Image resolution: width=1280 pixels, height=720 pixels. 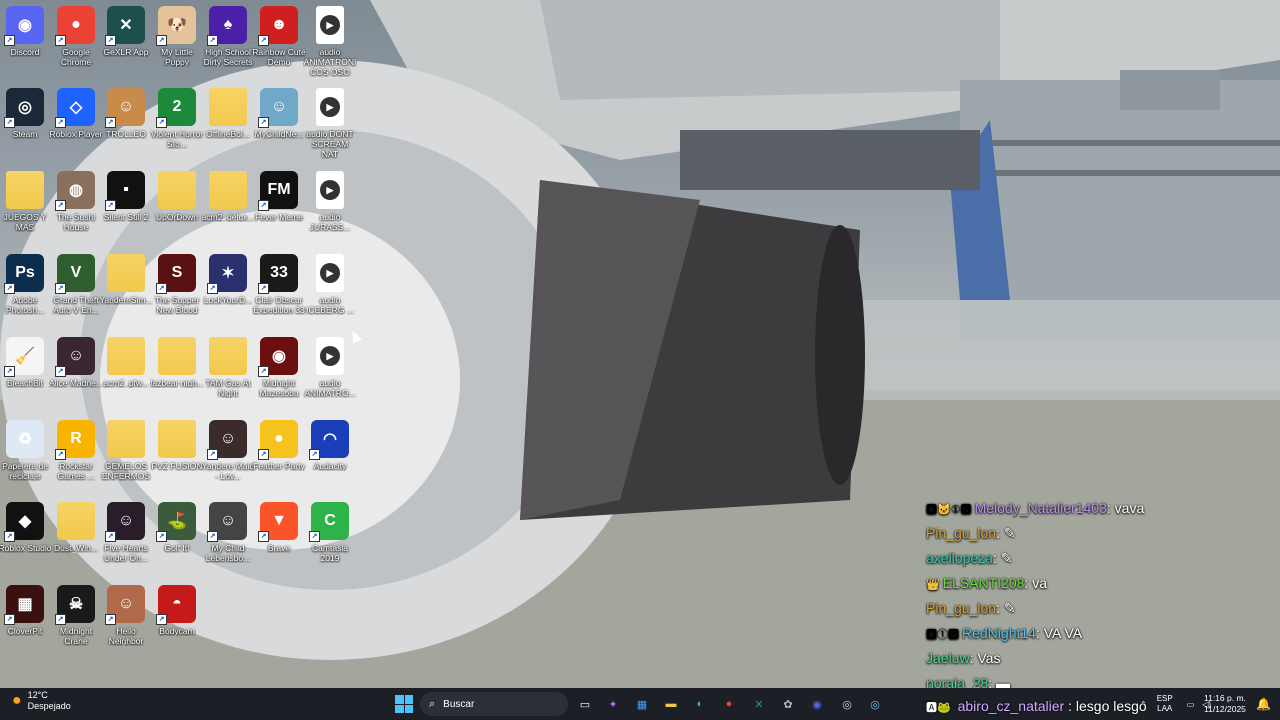 What do you see at coordinates (759, 704) in the screenshot?
I see `app-icon: ✕` at bounding box center [759, 704].